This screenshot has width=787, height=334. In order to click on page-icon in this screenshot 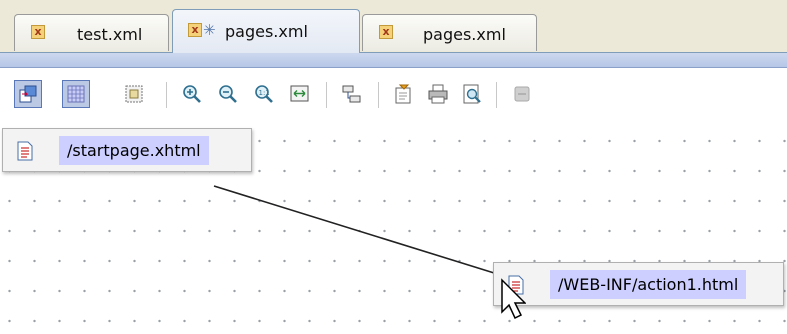, I will do `click(25, 151)`.